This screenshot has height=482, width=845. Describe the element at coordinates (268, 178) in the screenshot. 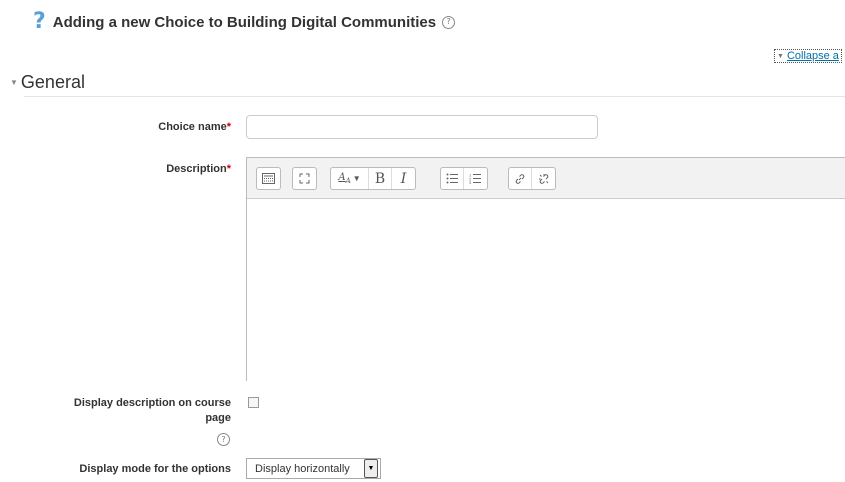

I see `toolbar-toggle-icon` at that location.